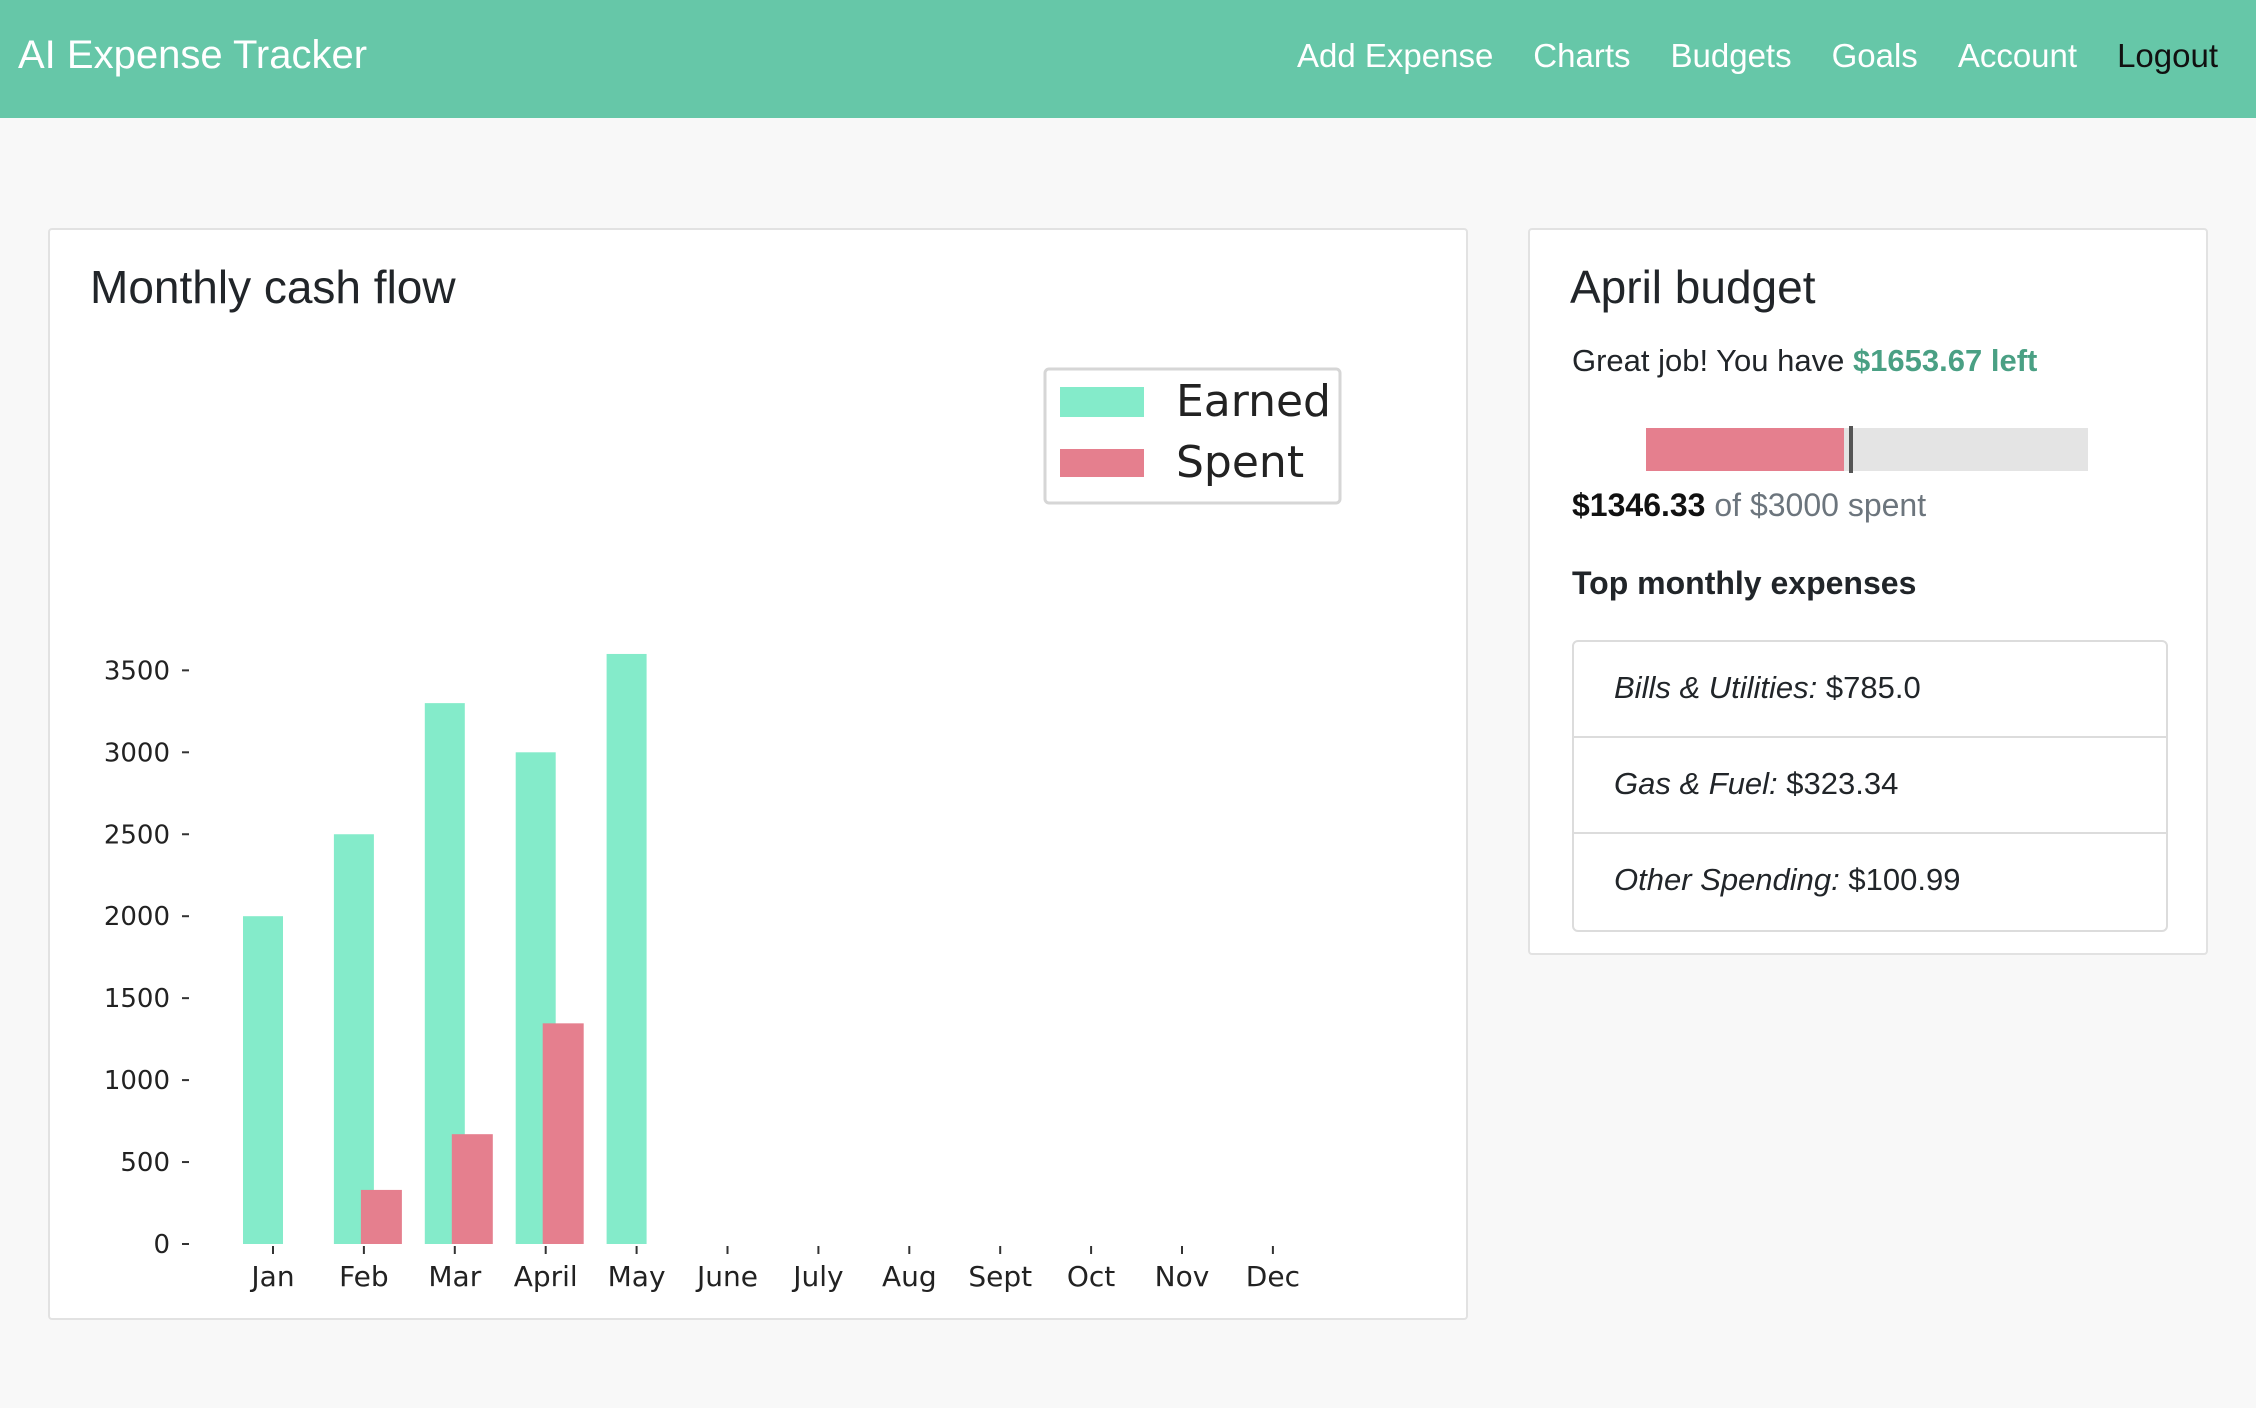  I want to click on legend-swatch-earned, so click(1102, 402).